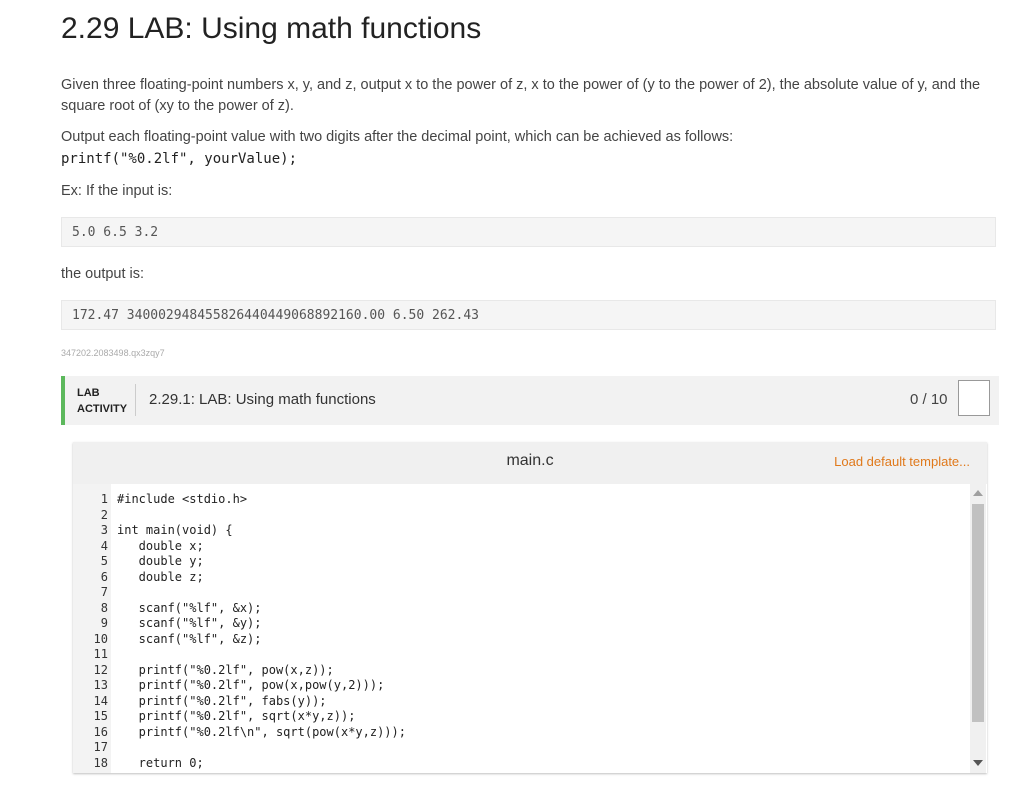 This screenshot has height=791, width=1024. What do you see at coordinates (239, 547) in the screenshot?
I see `code-line: 4 double x;` at bounding box center [239, 547].